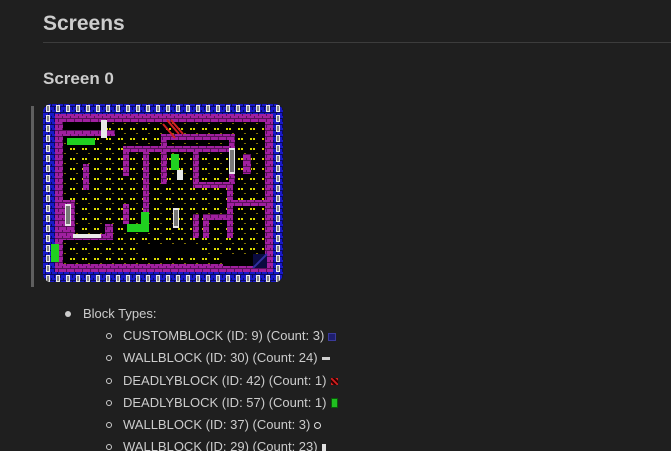 This screenshot has height=451, width=671. What do you see at coordinates (32, 196) in the screenshot?
I see `blockquote-bar` at bounding box center [32, 196].